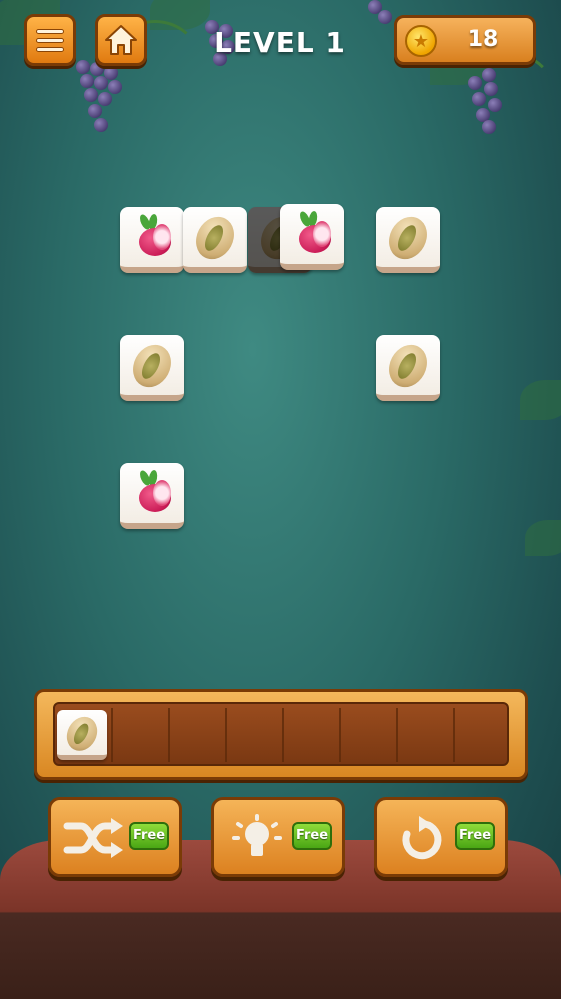  What do you see at coordinates (280, 42) in the screenshot?
I see `level-title: LEVEL 1` at bounding box center [280, 42].